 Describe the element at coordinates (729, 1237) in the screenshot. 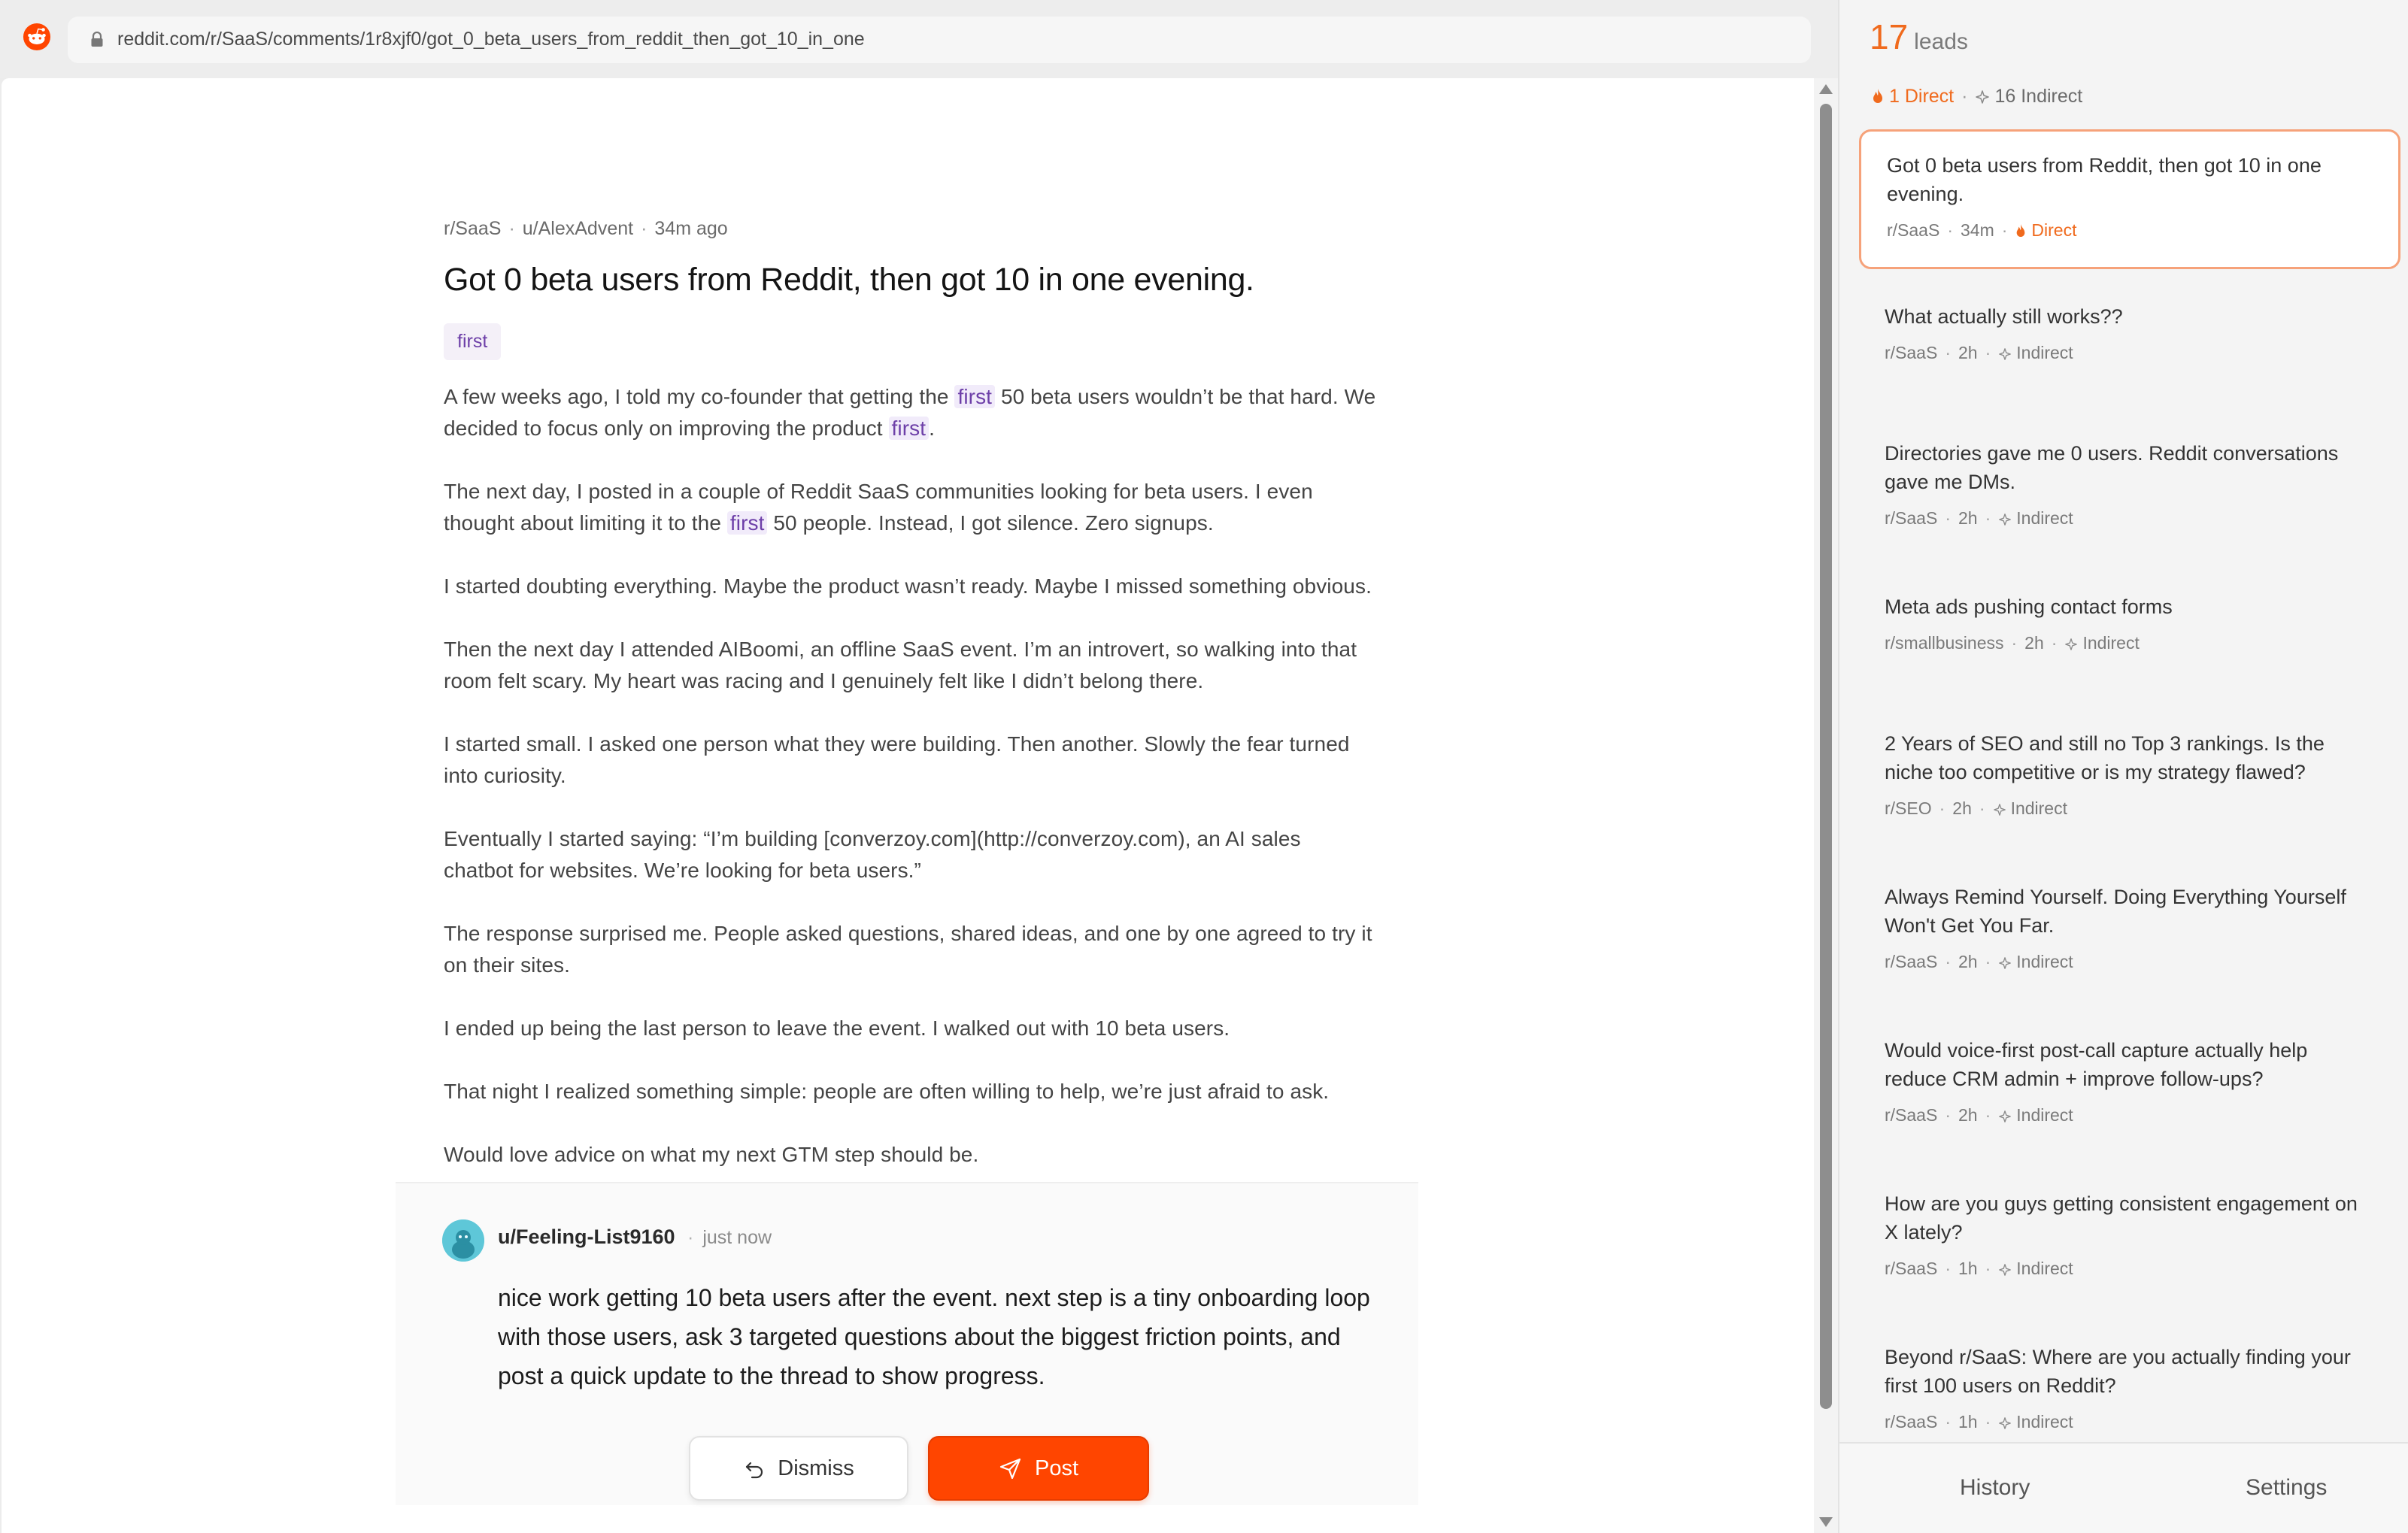

I see `reply-time: · just now` at that location.